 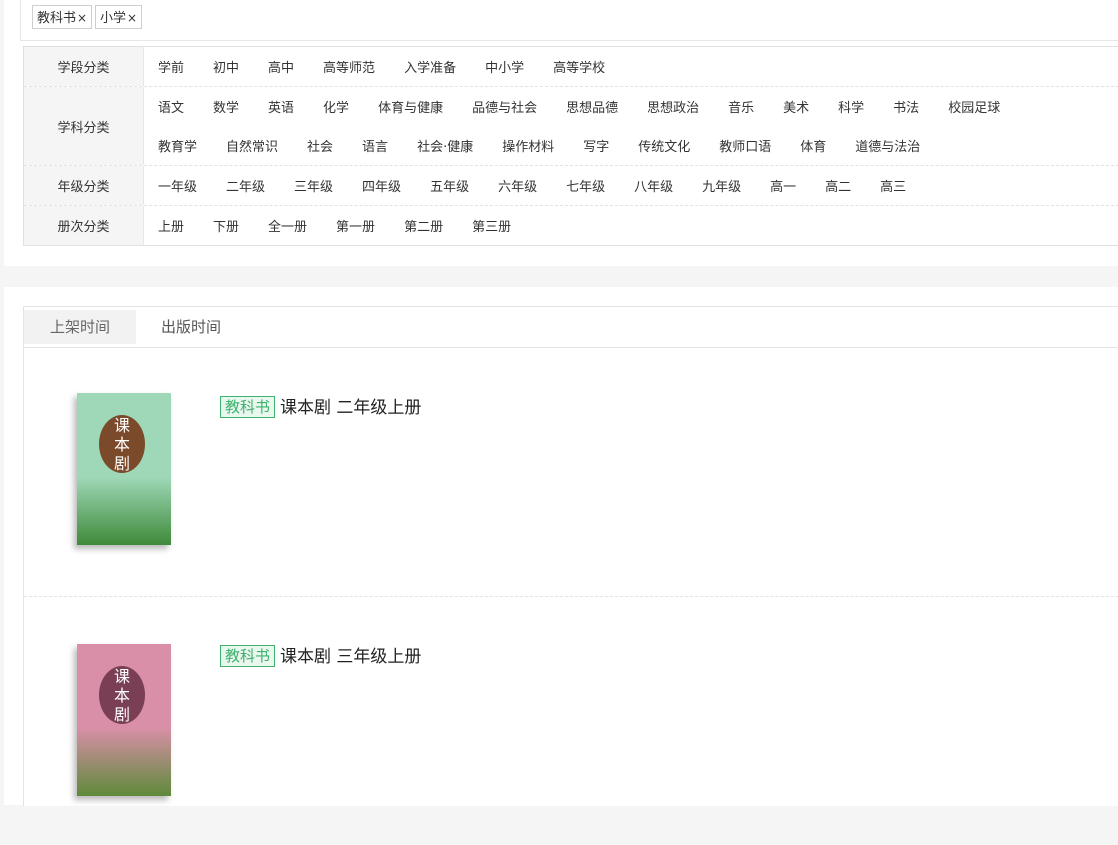 I want to click on filter-option: 思想品德, so click(x=592, y=106).